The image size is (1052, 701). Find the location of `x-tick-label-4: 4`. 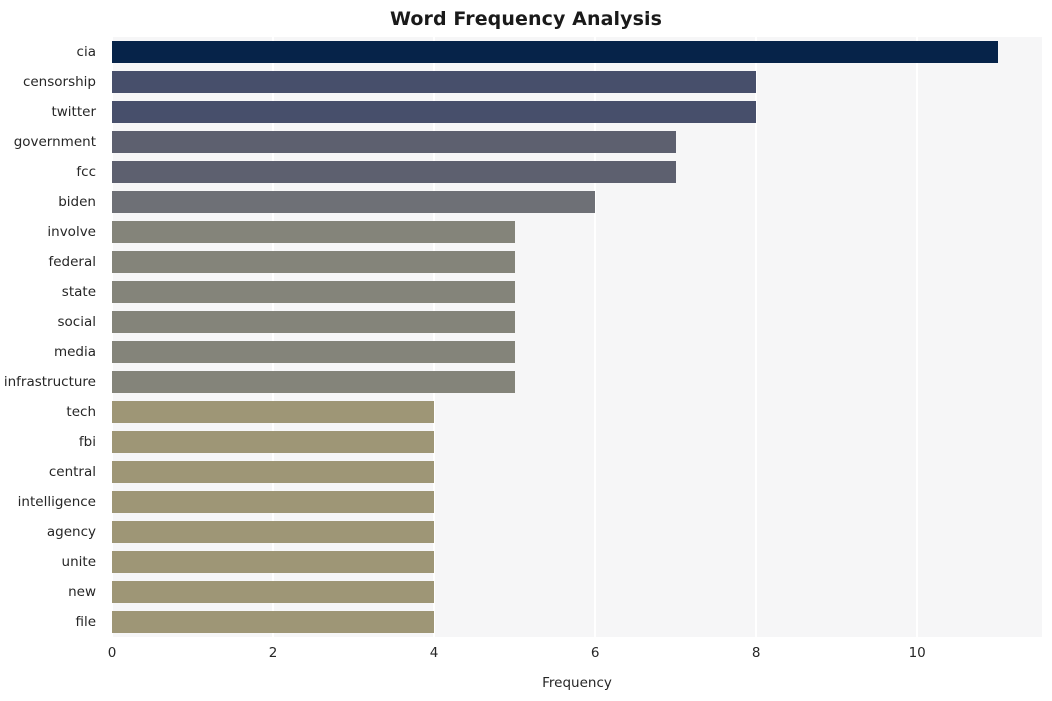

x-tick-label-4: 4 is located at coordinates (434, 653).